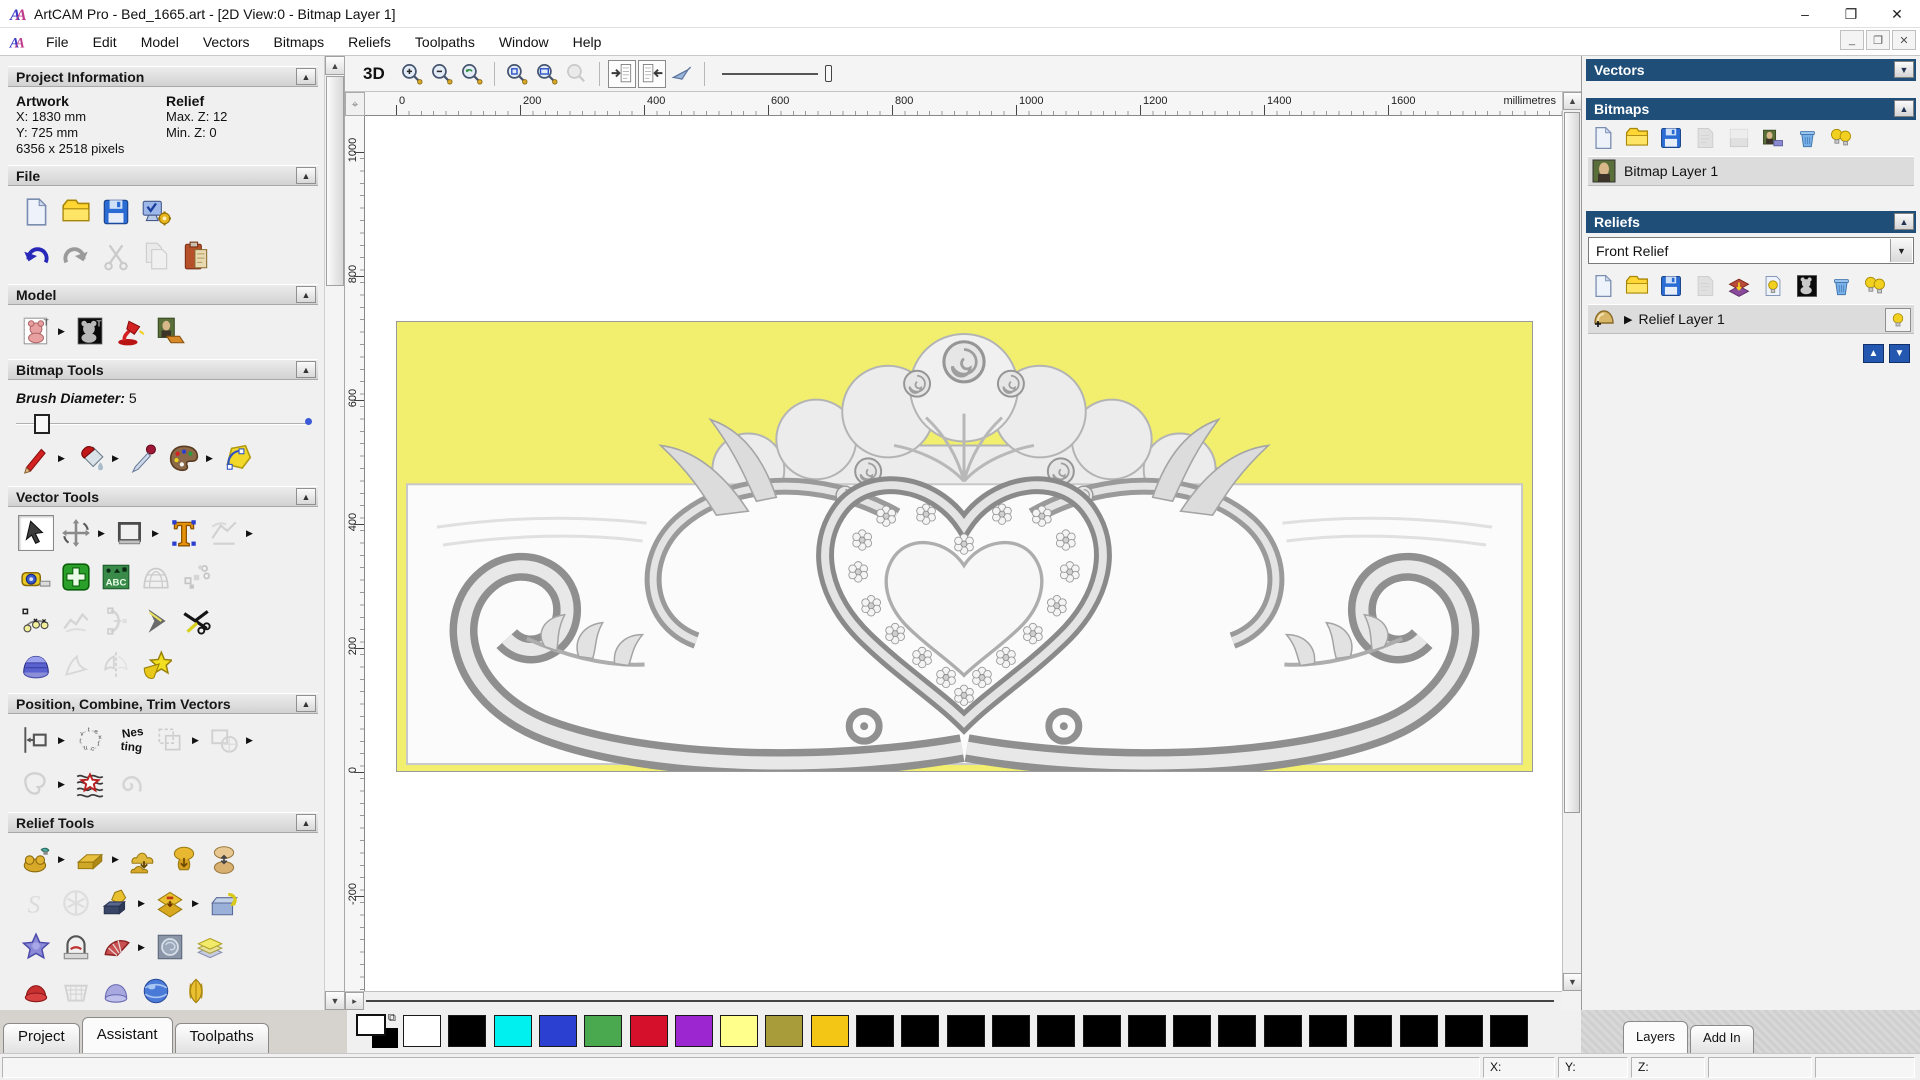  What do you see at coordinates (1751, 319) in the screenshot?
I see `relief-layer-row: ▶ Relief Layer 1` at bounding box center [1751, 319].